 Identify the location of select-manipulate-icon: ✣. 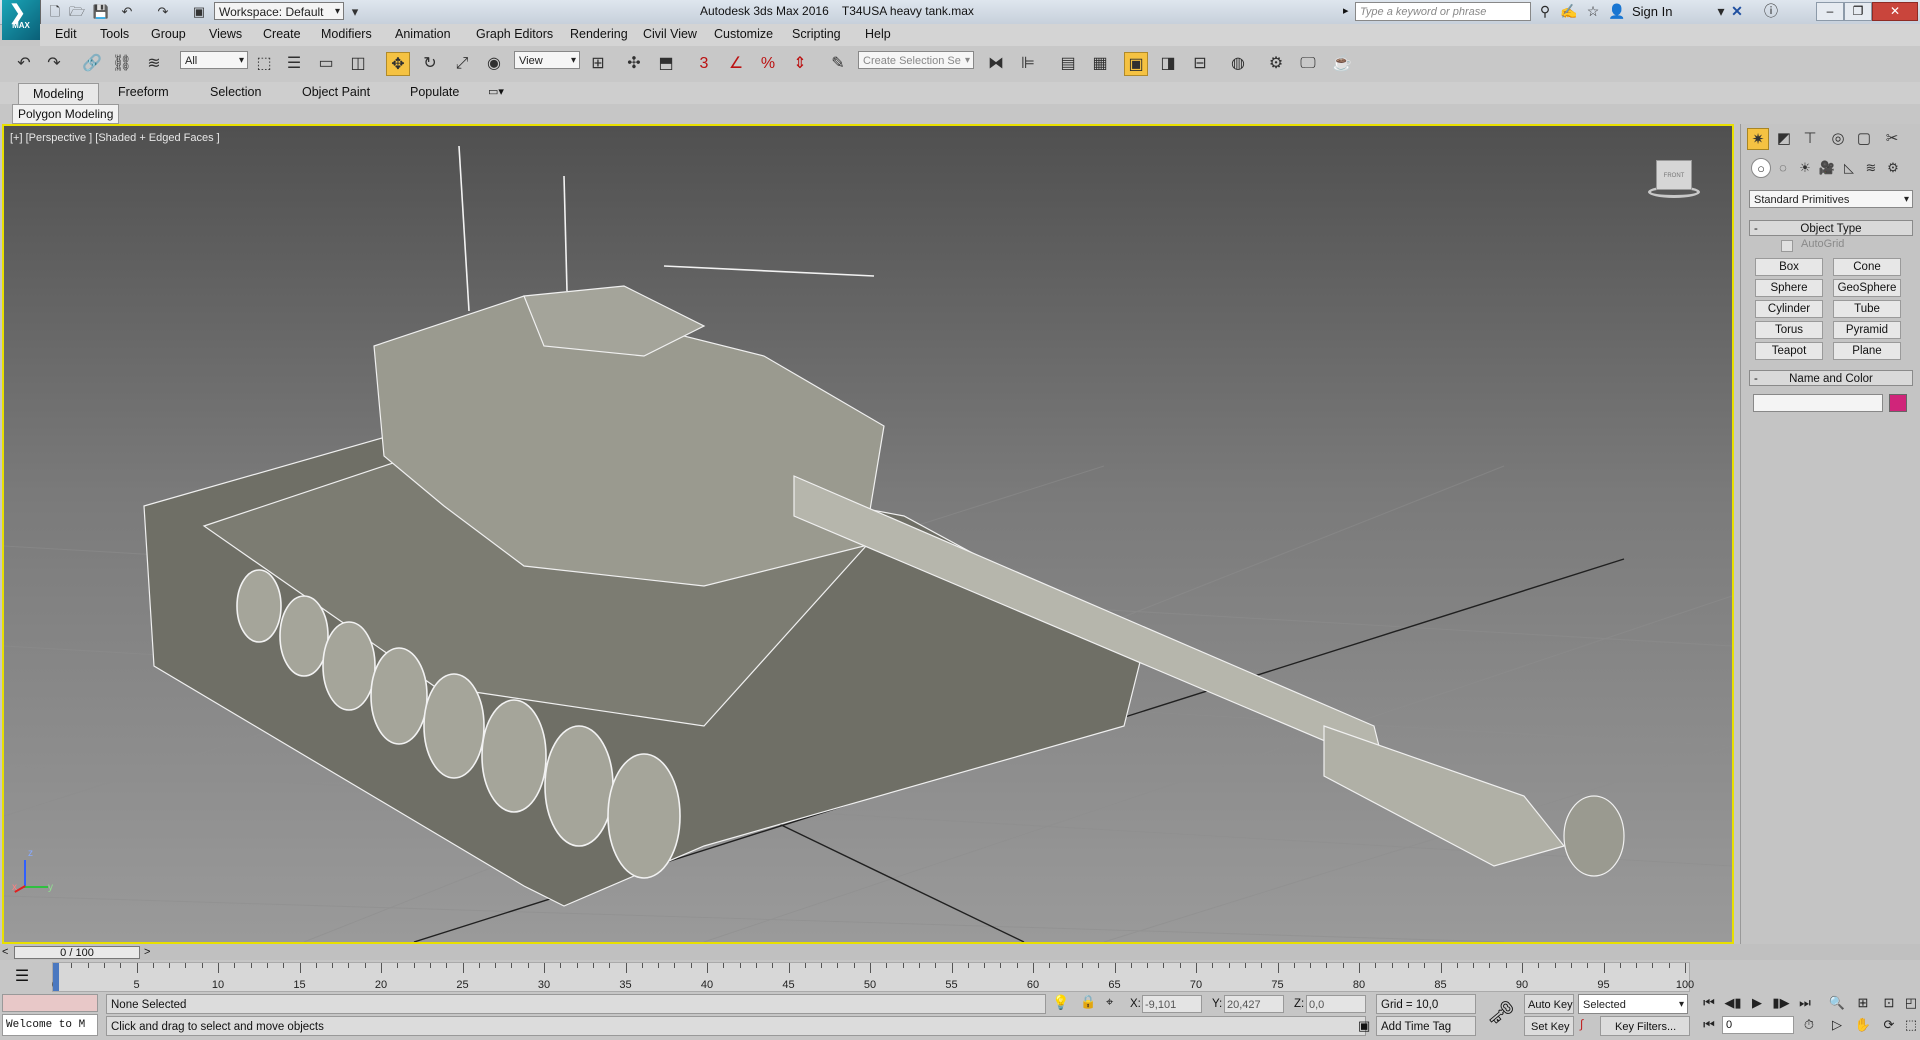
(634, 64).